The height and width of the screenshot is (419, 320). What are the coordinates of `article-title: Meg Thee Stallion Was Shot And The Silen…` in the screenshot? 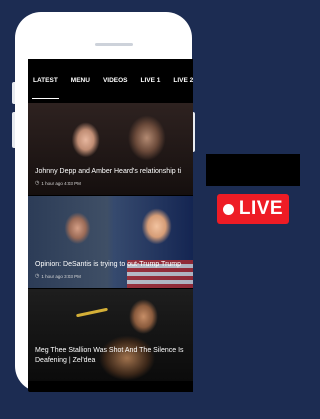 It's located at (109, 350).